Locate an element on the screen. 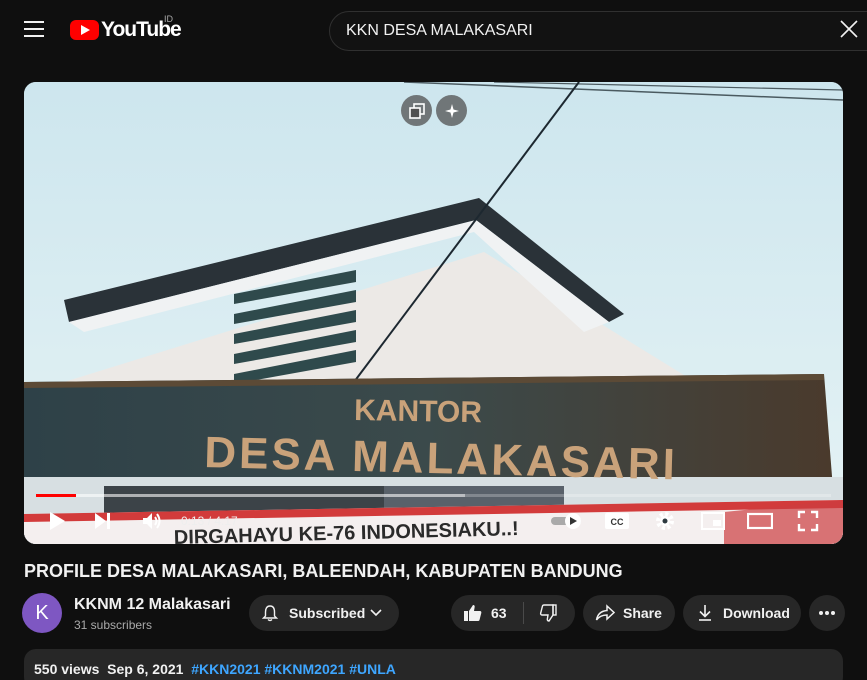  region-code: ID is located at coordinates (168, 19).